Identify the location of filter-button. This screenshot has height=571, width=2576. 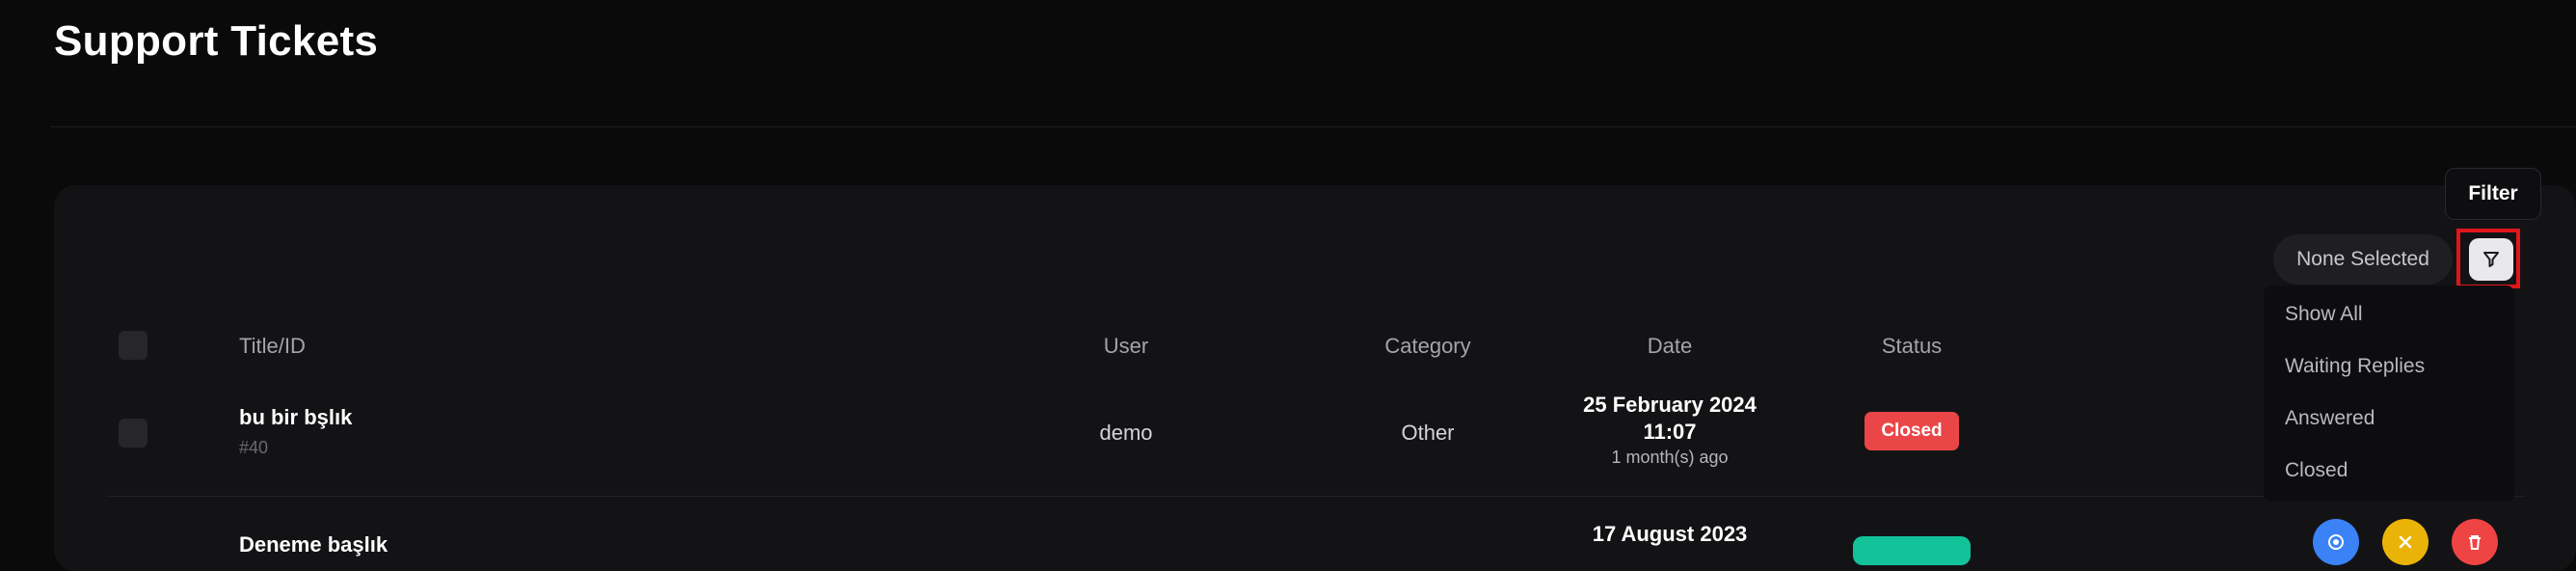
(2491, 259).